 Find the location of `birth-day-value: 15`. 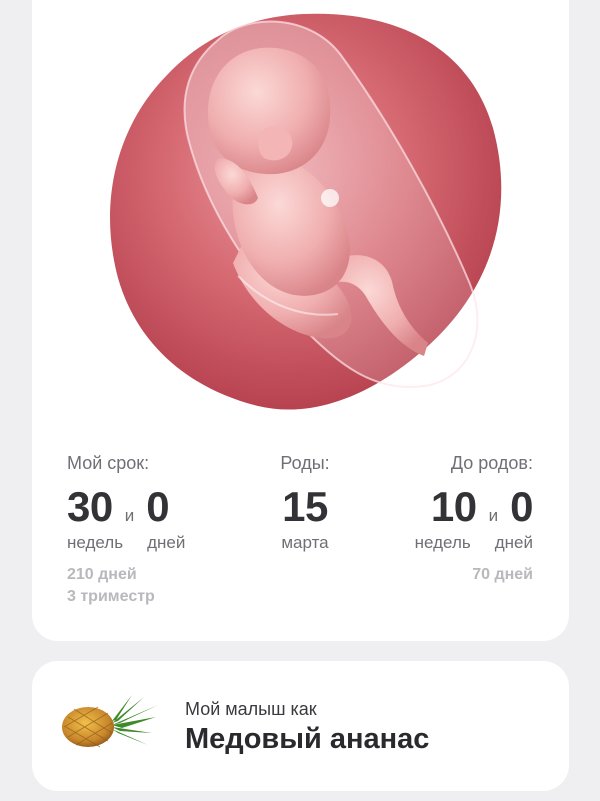

birth-day-value: 15 is located at coordinates (305, 506).